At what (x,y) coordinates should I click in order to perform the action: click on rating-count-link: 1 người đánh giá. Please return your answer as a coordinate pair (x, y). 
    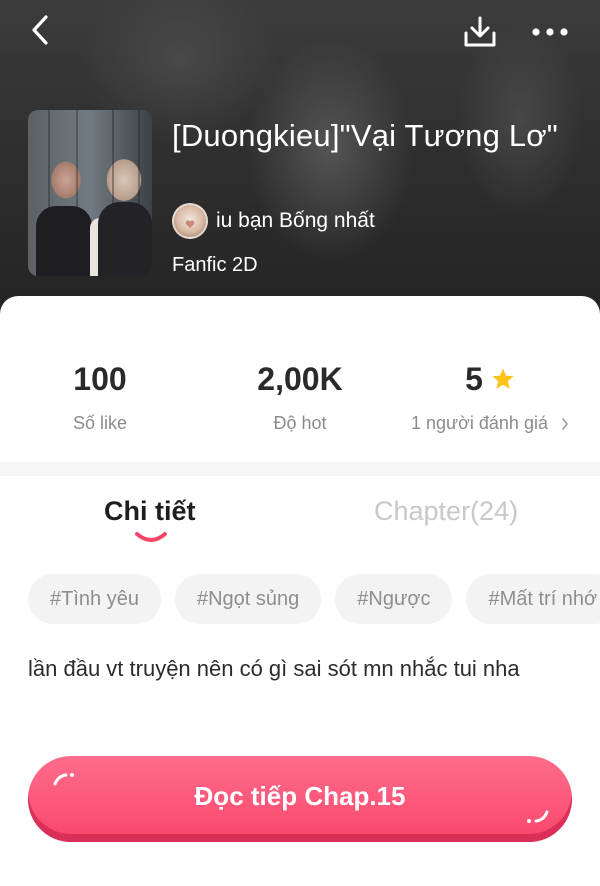
    Looking at the image, I should click on (490, 423).